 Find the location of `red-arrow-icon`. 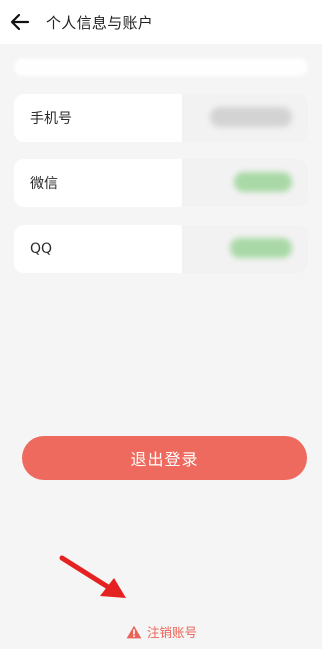

red-arrow-icon is located at coordinates (92, 576).